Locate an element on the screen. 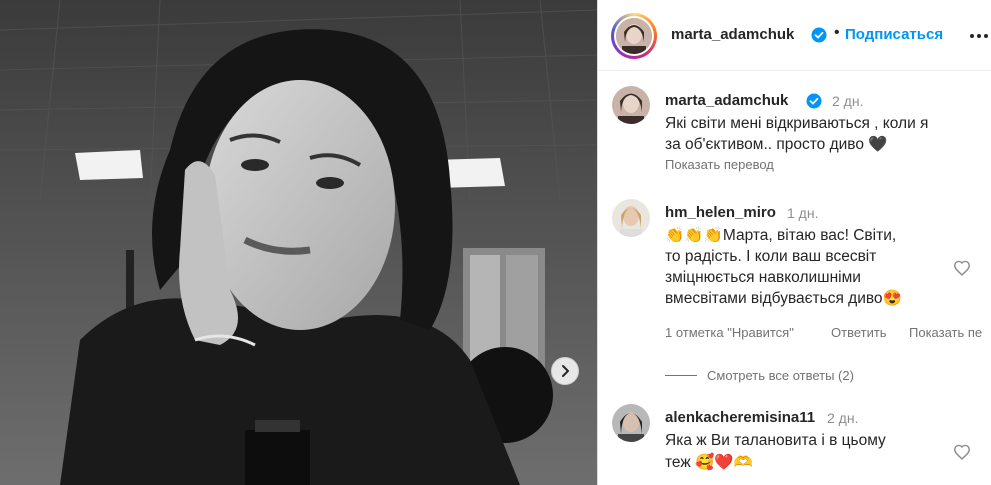 This screenshot has width=991, height=485. show-translation-link: Показать пе is located at coordinates (945, 332).